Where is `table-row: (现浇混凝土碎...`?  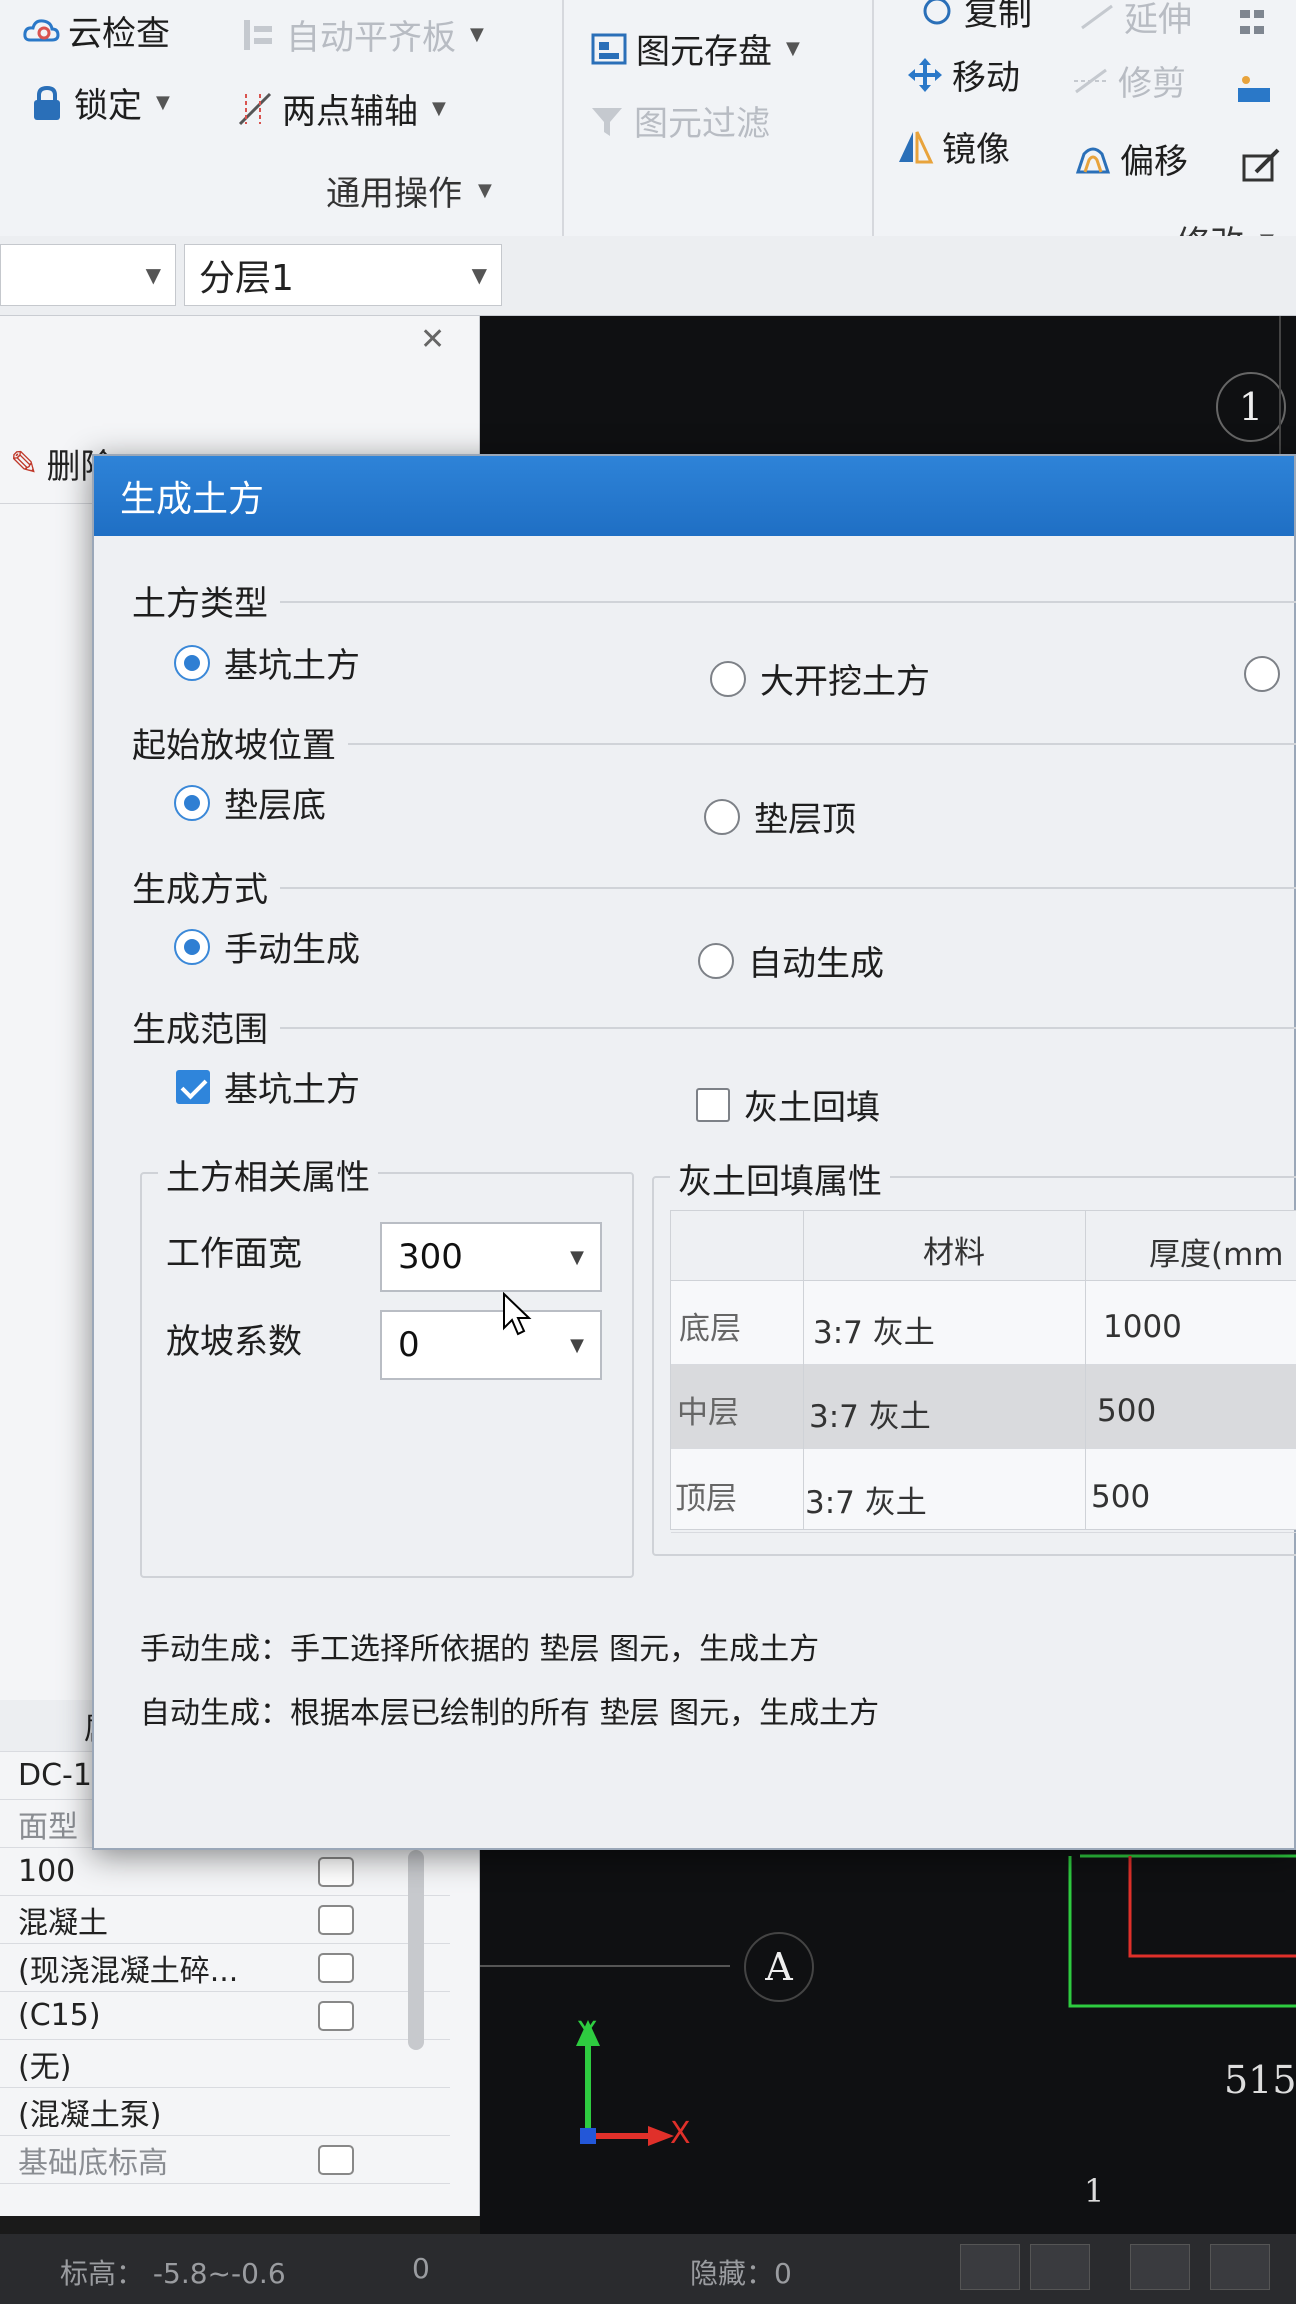
table-row: (现浇混凝土碎... is located at coordinates (225, 1968).